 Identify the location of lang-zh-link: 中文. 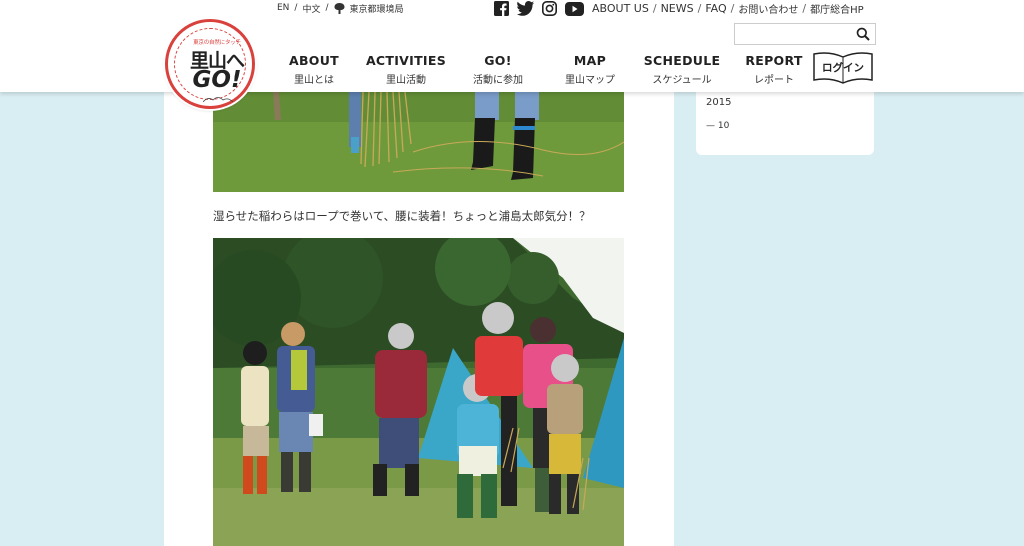
(311, 8).